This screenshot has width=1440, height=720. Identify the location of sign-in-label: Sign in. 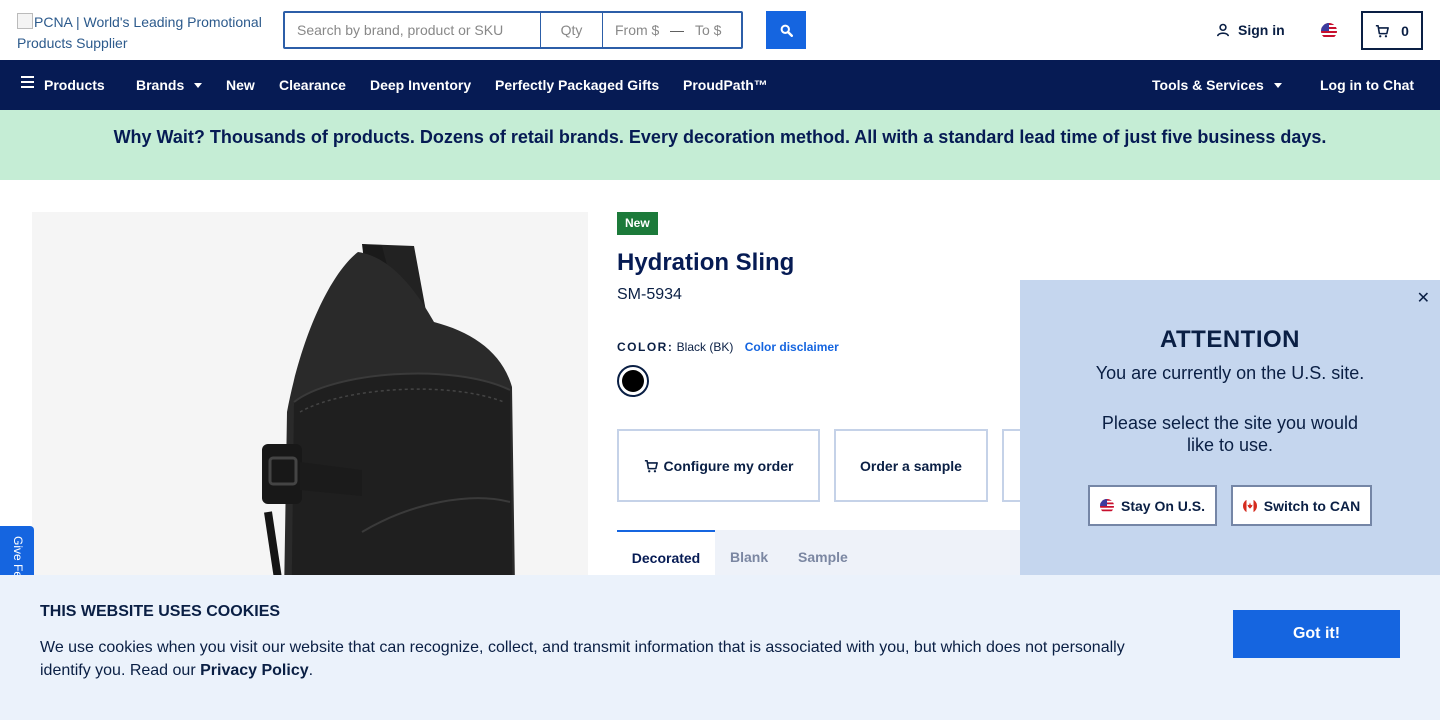
(1261, 30).